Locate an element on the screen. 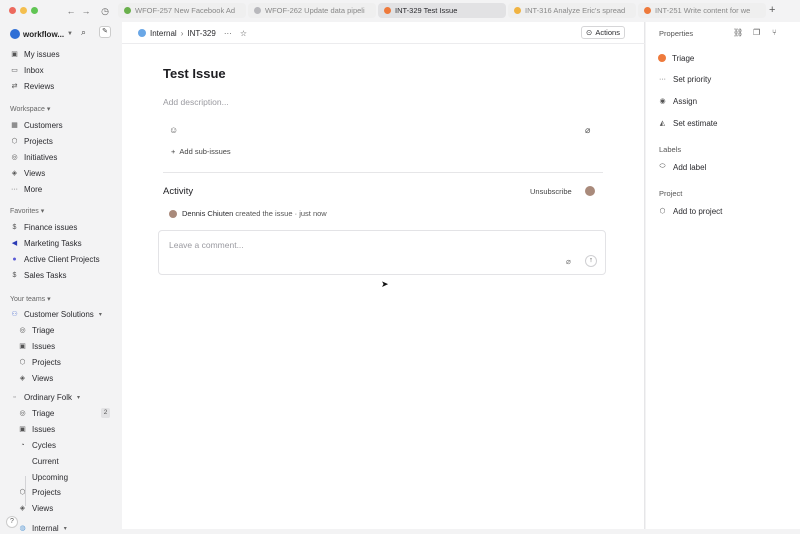  team-ordinary-folk: ▫ Ordinary Folk ▾ is located at coordinates (61, 397).